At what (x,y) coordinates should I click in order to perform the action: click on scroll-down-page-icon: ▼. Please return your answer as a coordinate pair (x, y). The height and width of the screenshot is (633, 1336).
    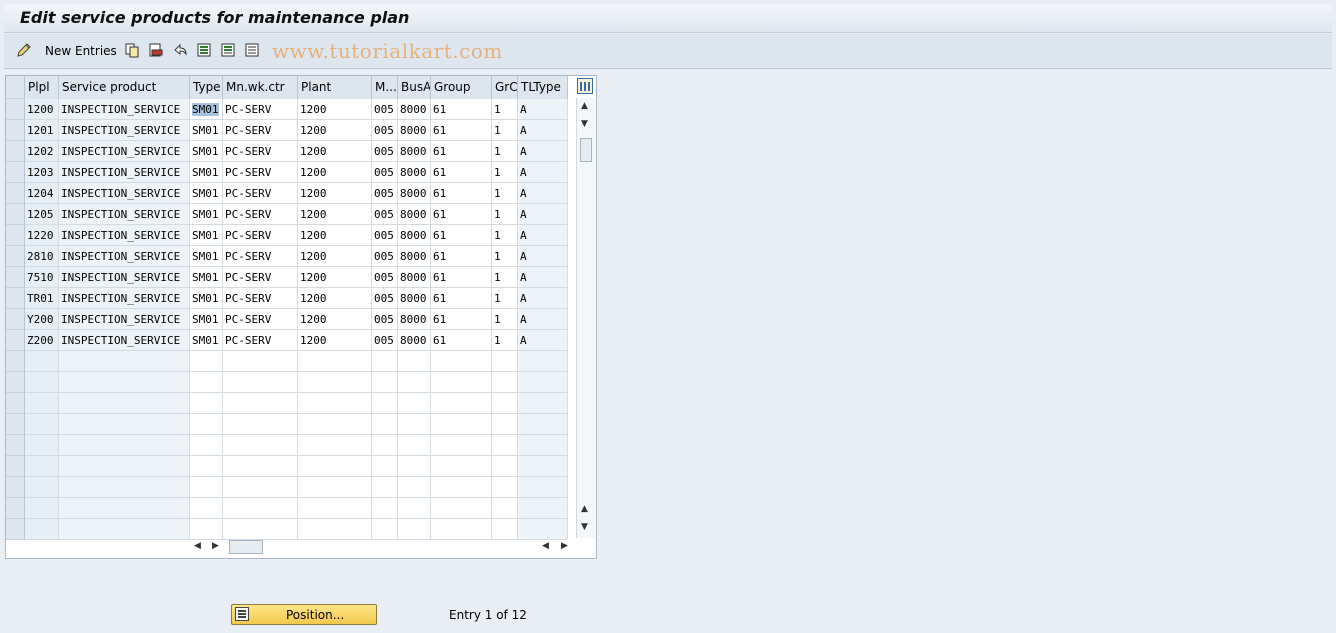
    Looking at the image, I should click on (584, 124).